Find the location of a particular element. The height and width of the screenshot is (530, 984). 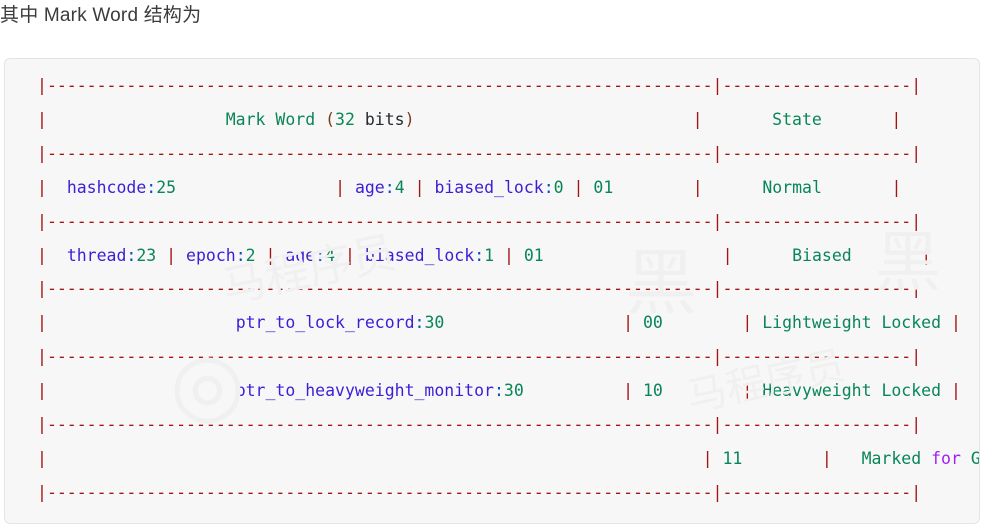

header-markword-label: Mark Word is located at coordinates (270, 119).